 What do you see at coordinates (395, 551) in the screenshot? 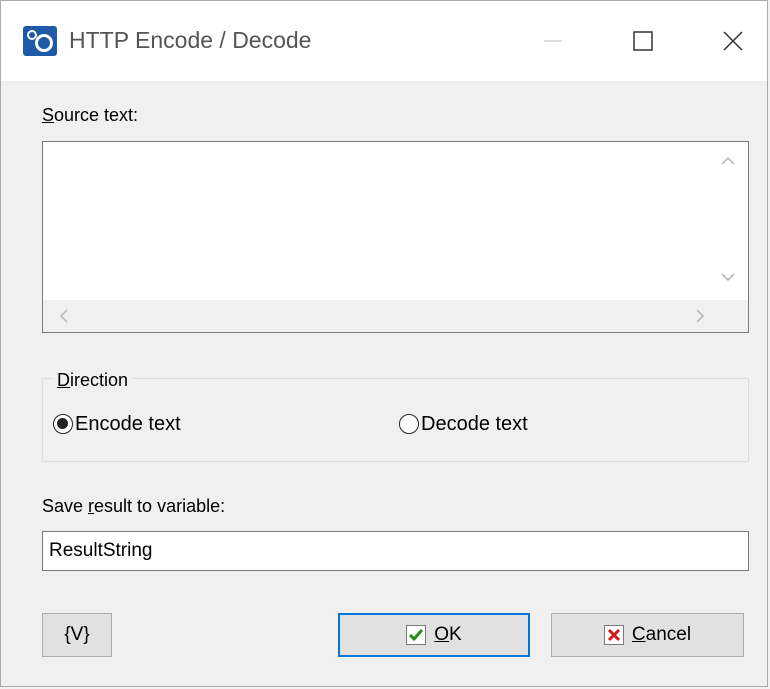
I see `result-variable-input: ResultString` at bounding box center [395, 551].